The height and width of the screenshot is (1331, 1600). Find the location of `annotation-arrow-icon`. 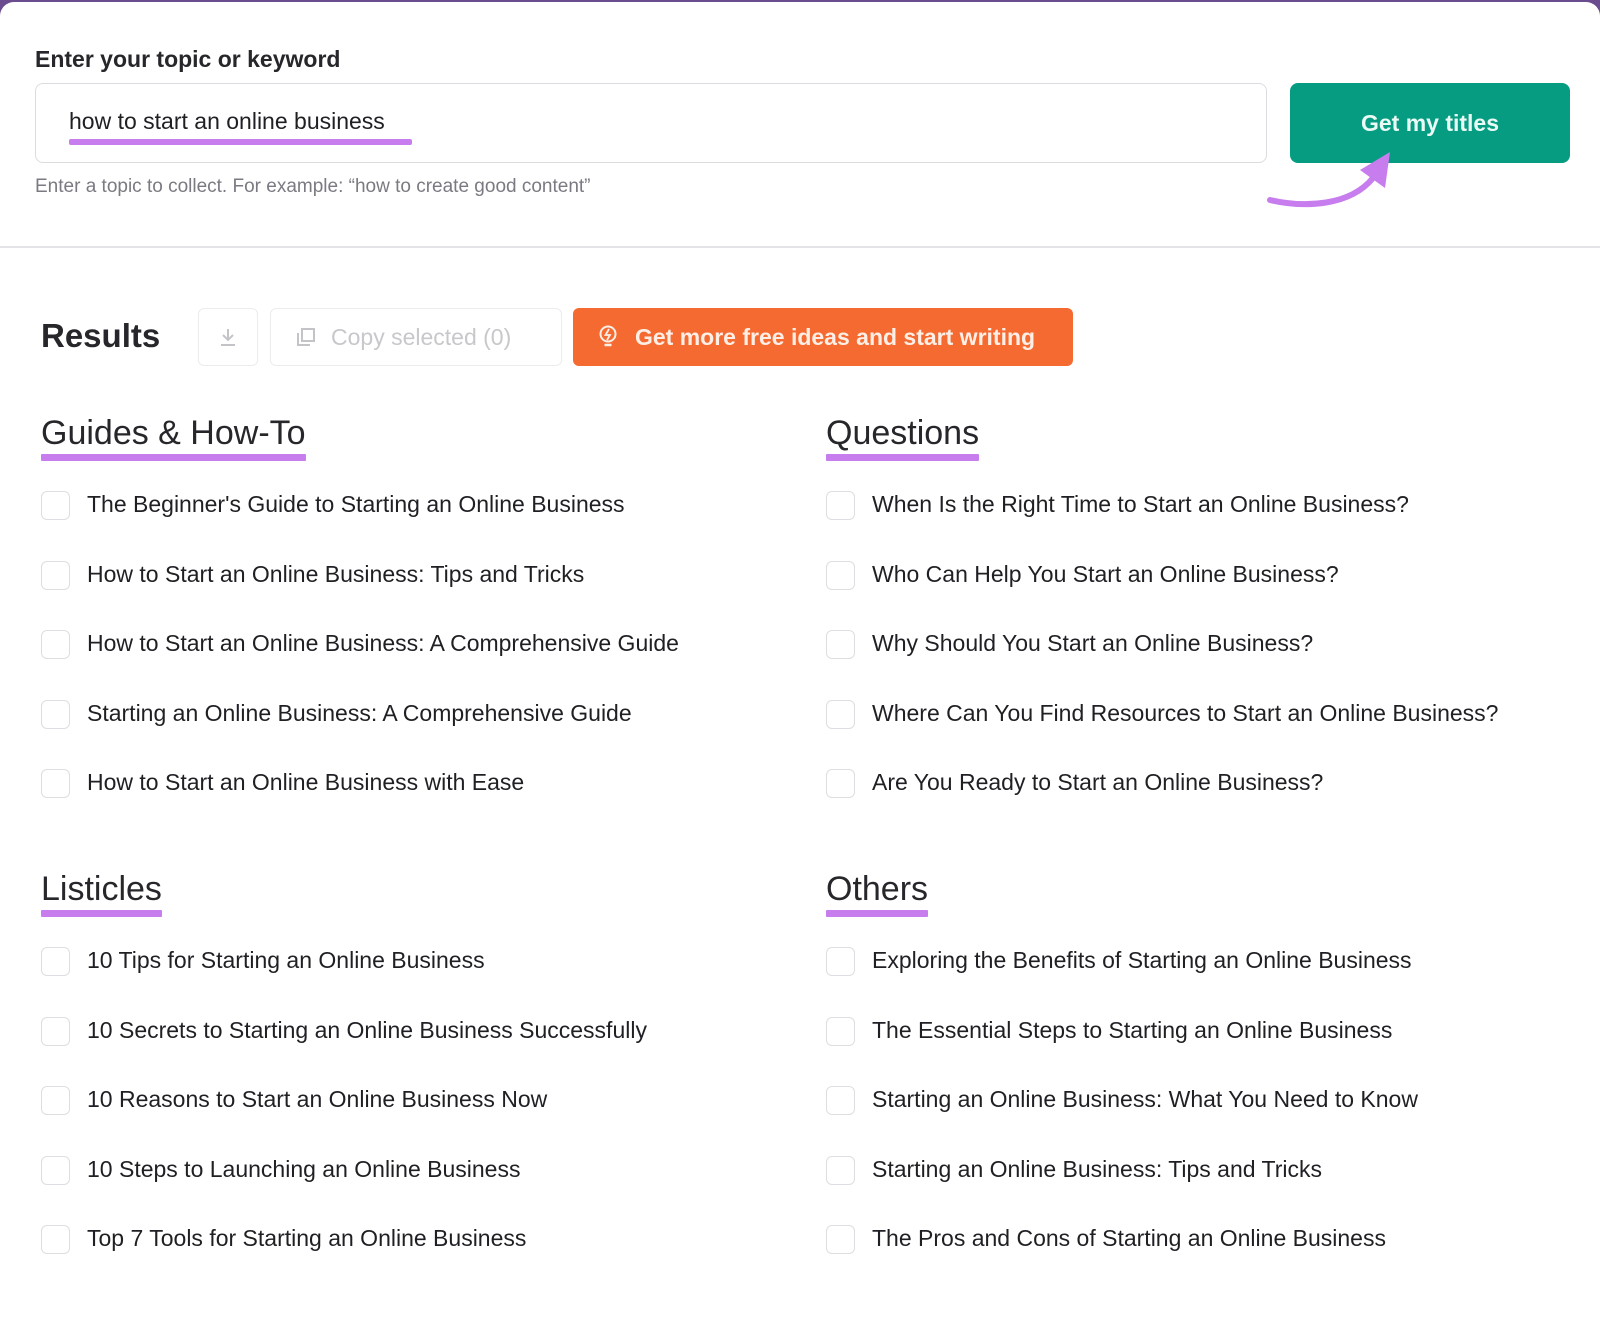

annotation-arrow-icon is located at coordinates (1328, 179).